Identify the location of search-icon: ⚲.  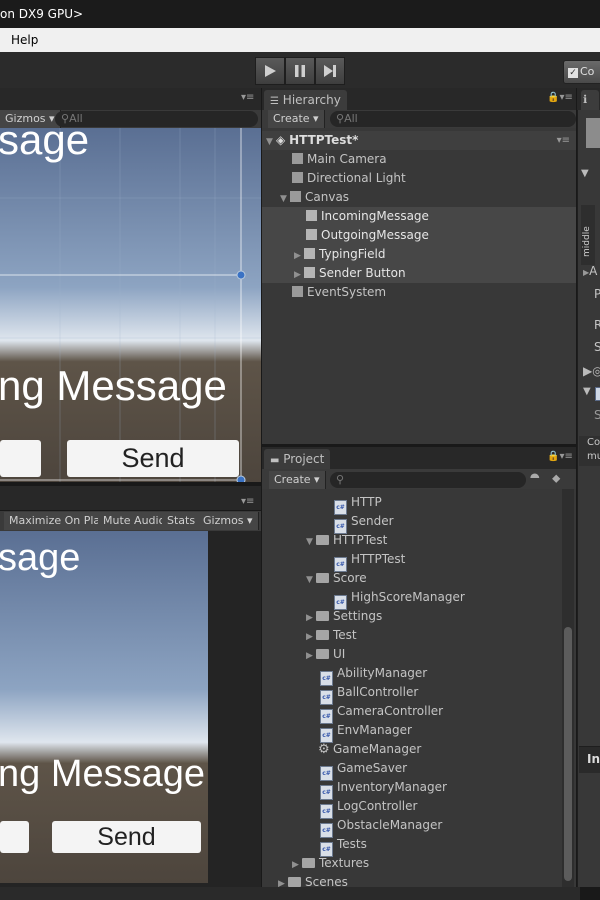
(340, 479).